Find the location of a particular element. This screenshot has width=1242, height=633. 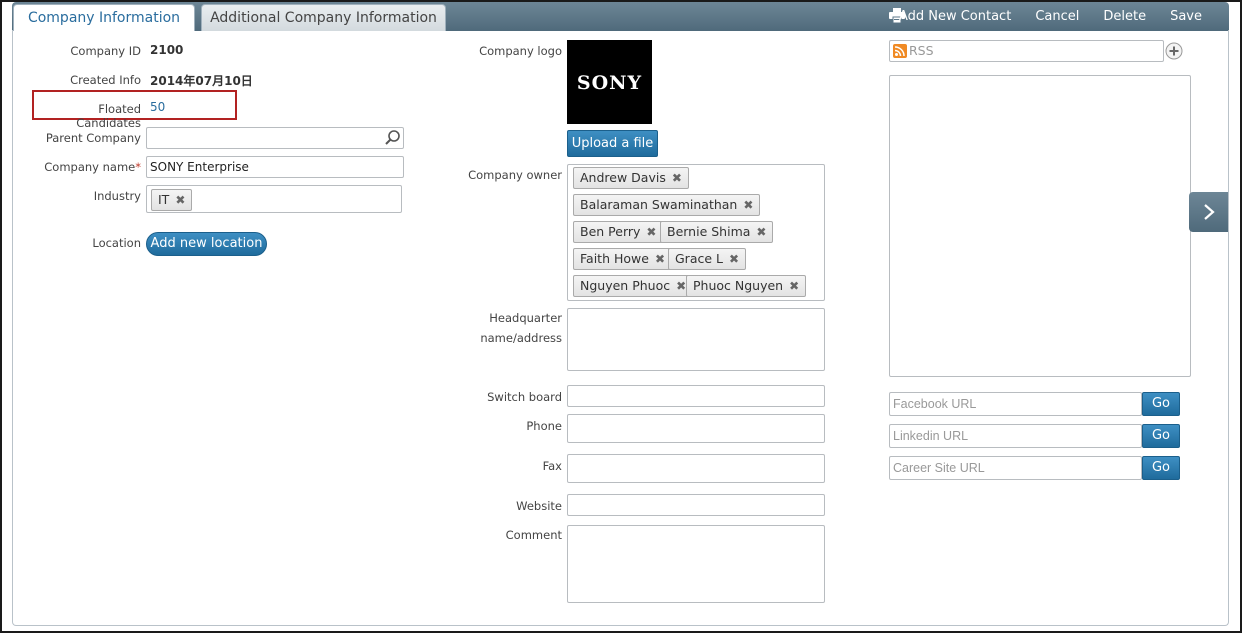

expand-panel-button is located at coordinates (1208, 212).